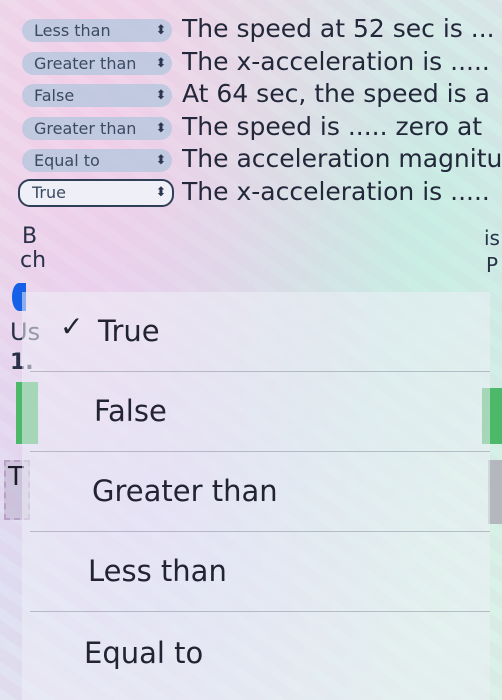 The image size is (502, 700). Describe the element at coordinates (492, 238) in the screenshot. I see `background-text-is: is` at that location.